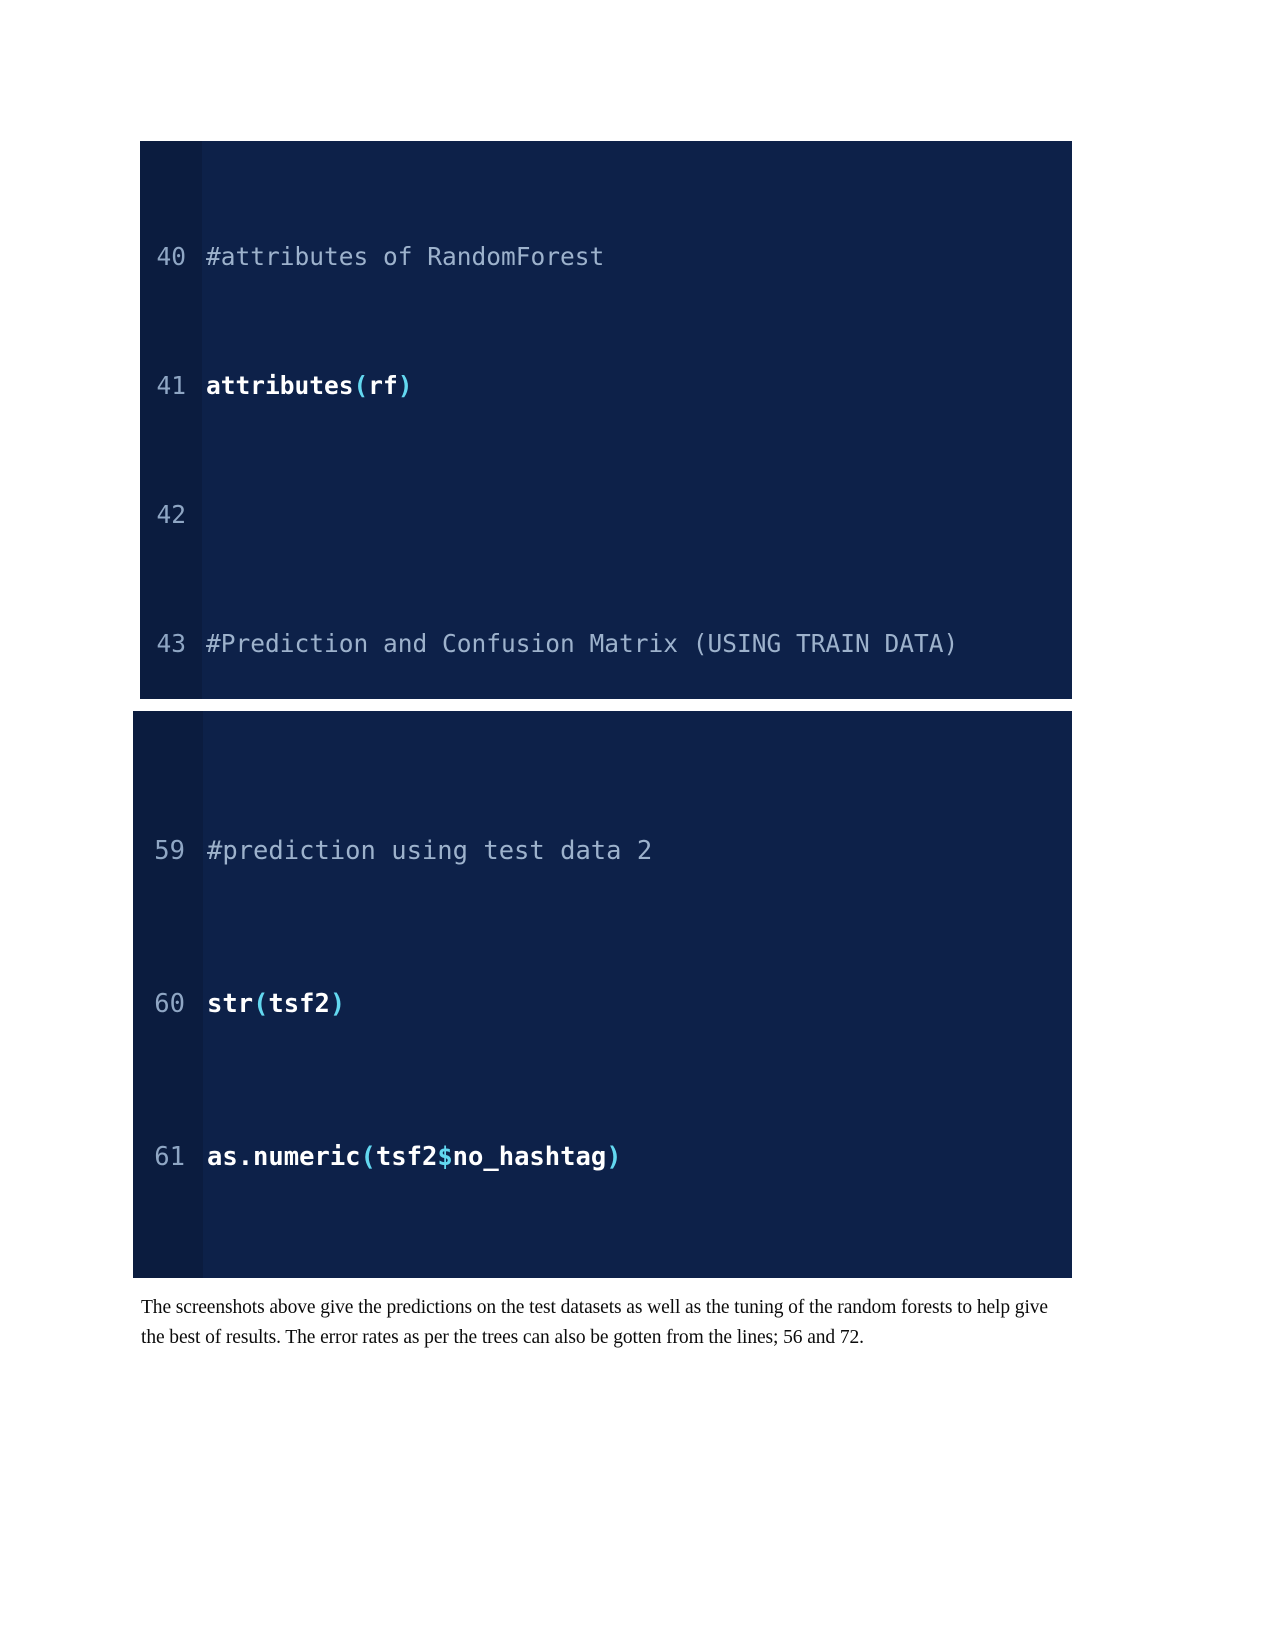  Describe the element at coordinates (276, 1004) in the screenshot. I see `line-text: str(tsf2)` at that location.